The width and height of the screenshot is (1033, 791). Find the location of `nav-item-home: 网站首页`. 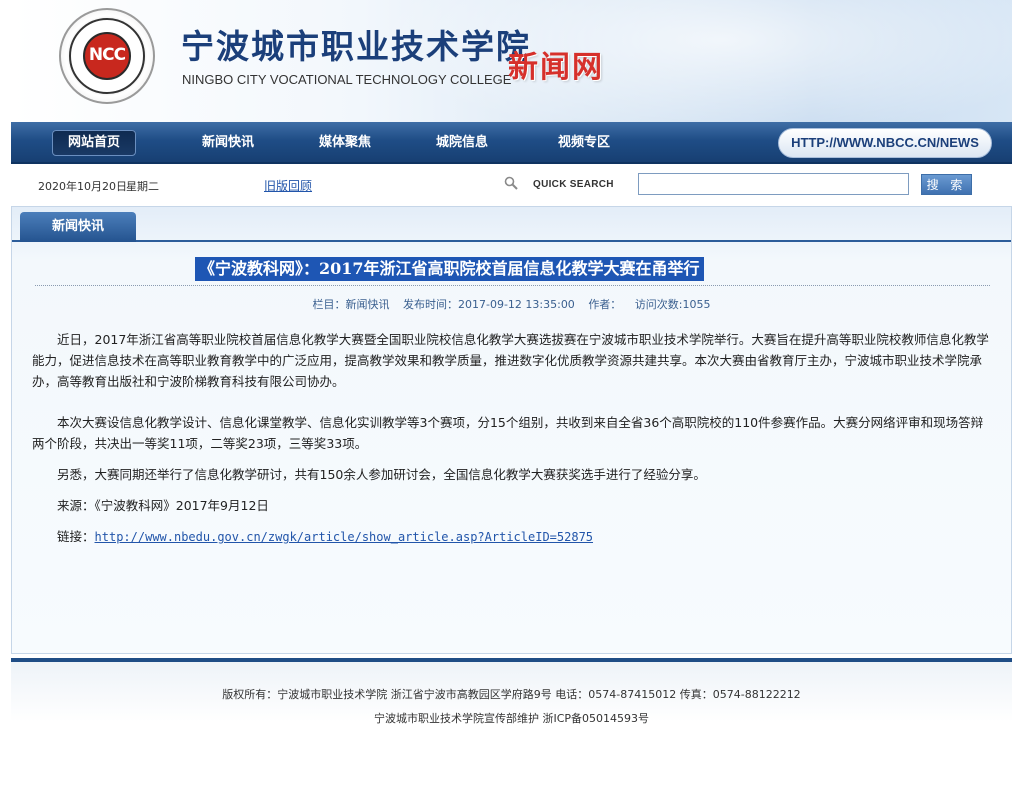

nav-item-home: 网站首页 is located at coordinates (94, 143).